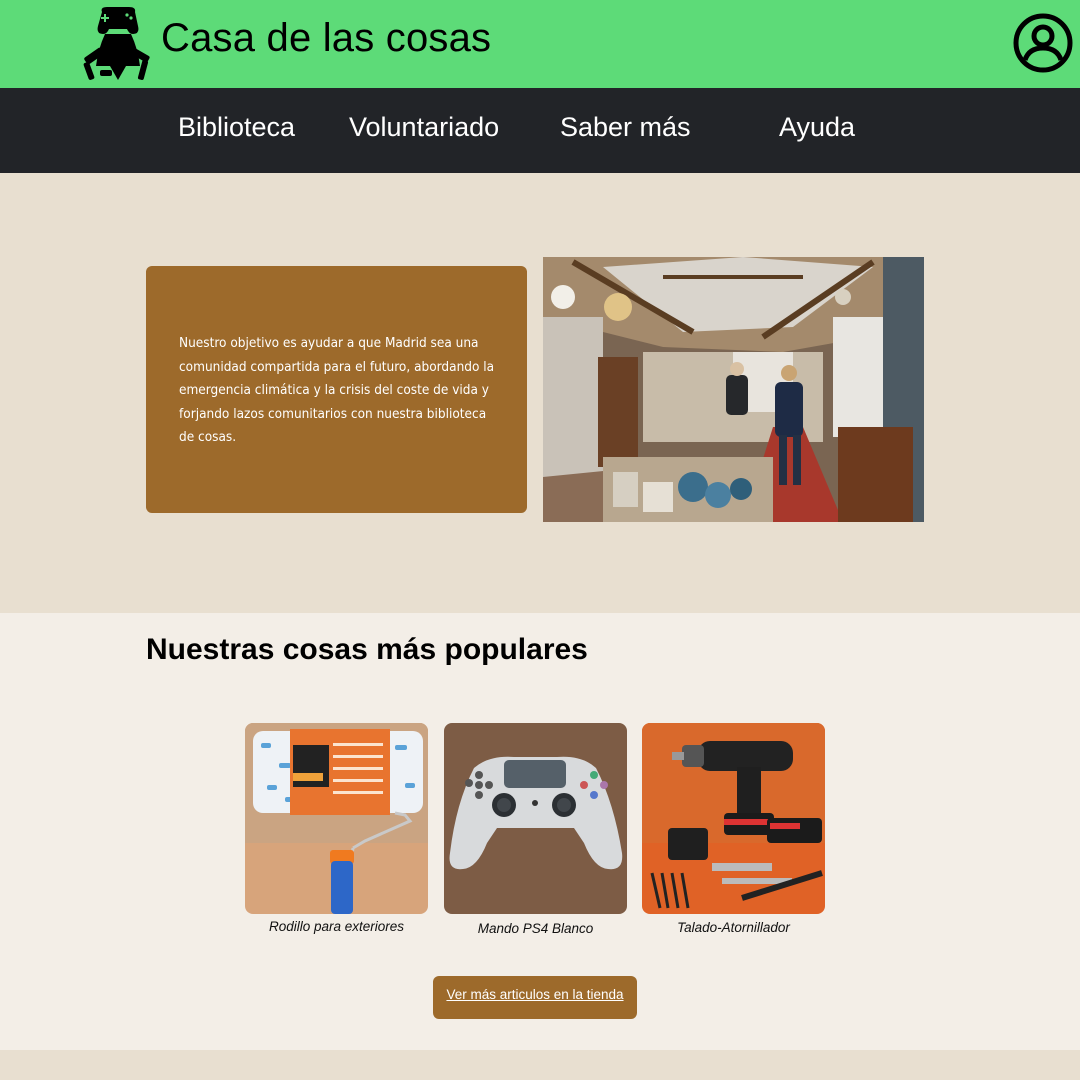 This screenshot has height=1080, width=1080. Describe the element at coordinates (236, 127) in the screenshot. I see `nav-item-biblioteca: Biblioteca` at that location.